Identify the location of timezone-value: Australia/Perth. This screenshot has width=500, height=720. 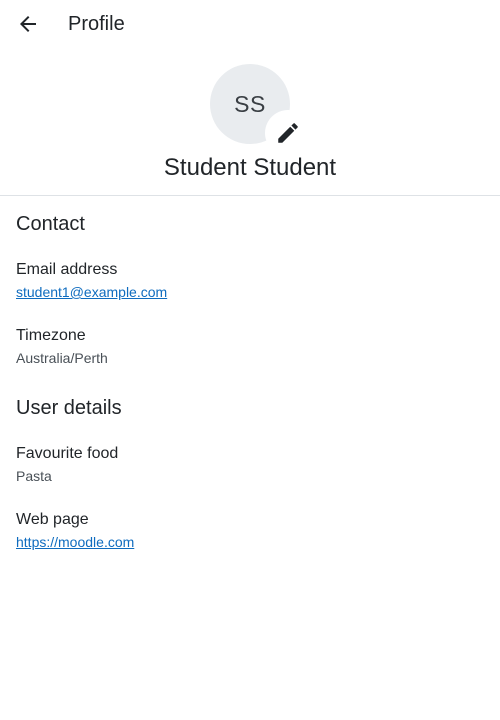
(62, 358).